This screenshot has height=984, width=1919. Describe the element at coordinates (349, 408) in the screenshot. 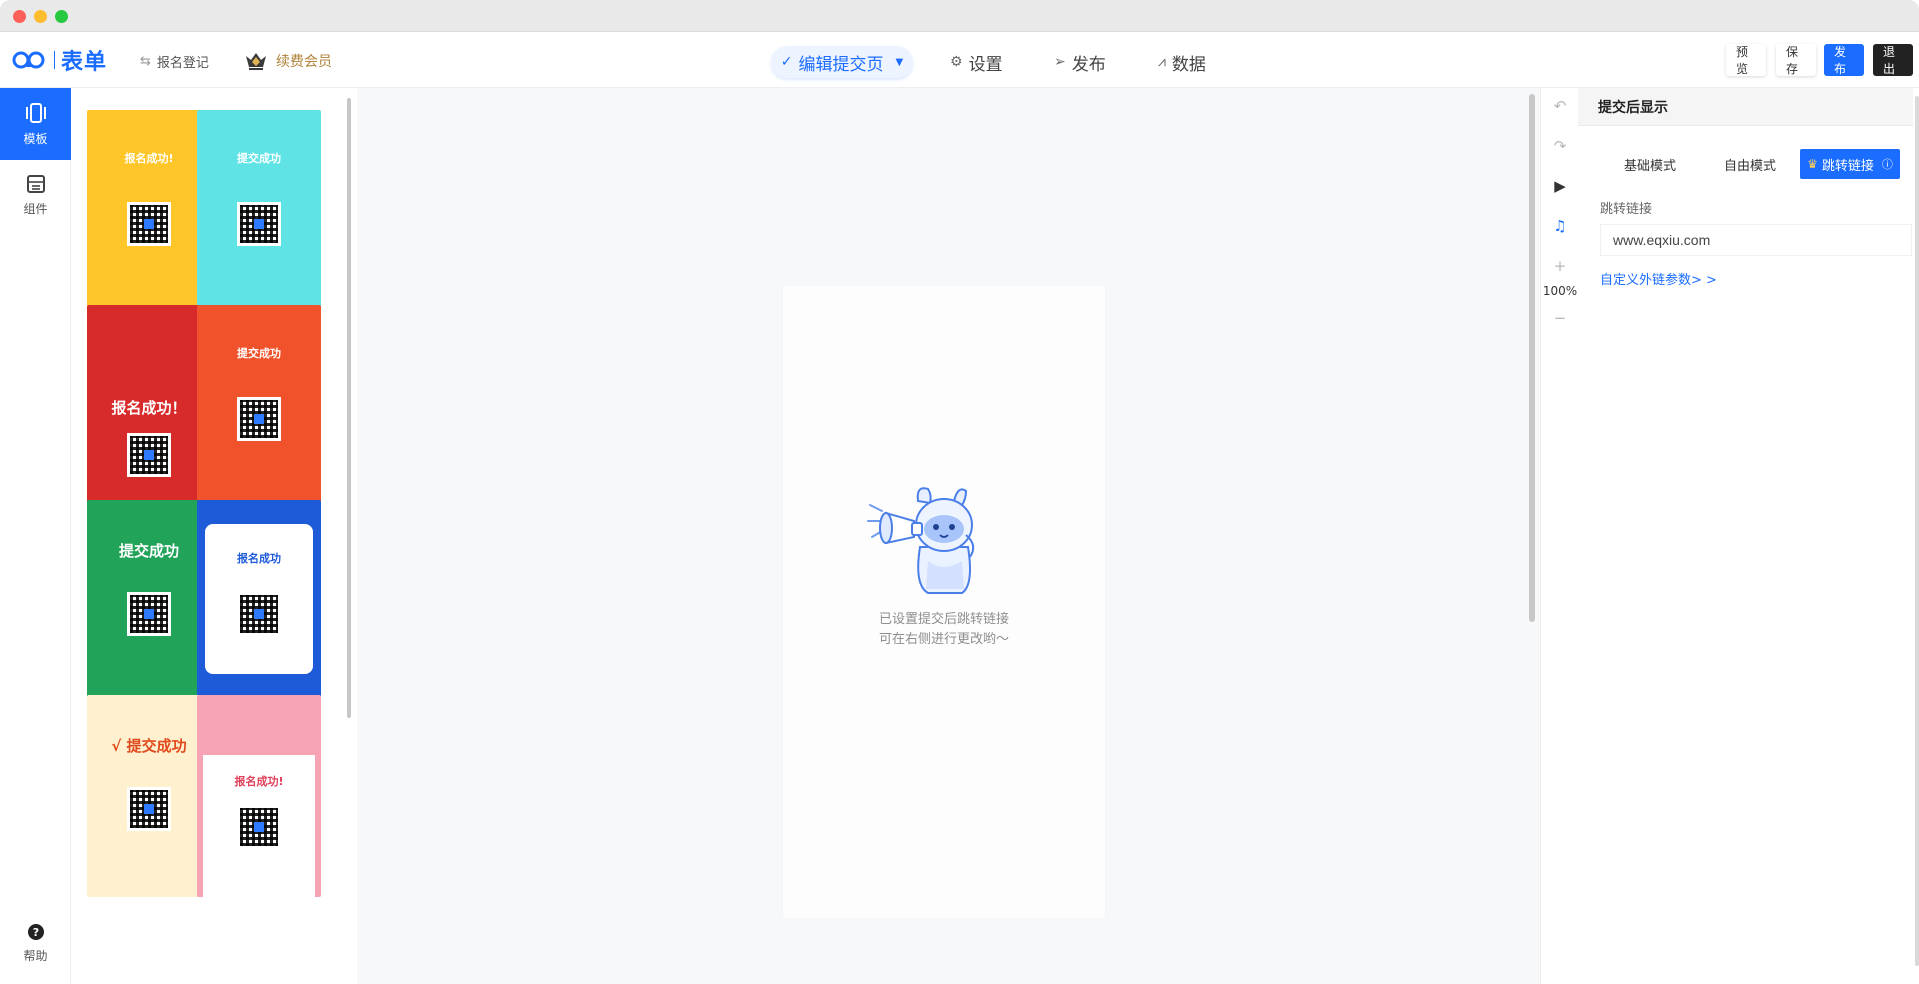

I see `template-panel-scrollbar` at that location.